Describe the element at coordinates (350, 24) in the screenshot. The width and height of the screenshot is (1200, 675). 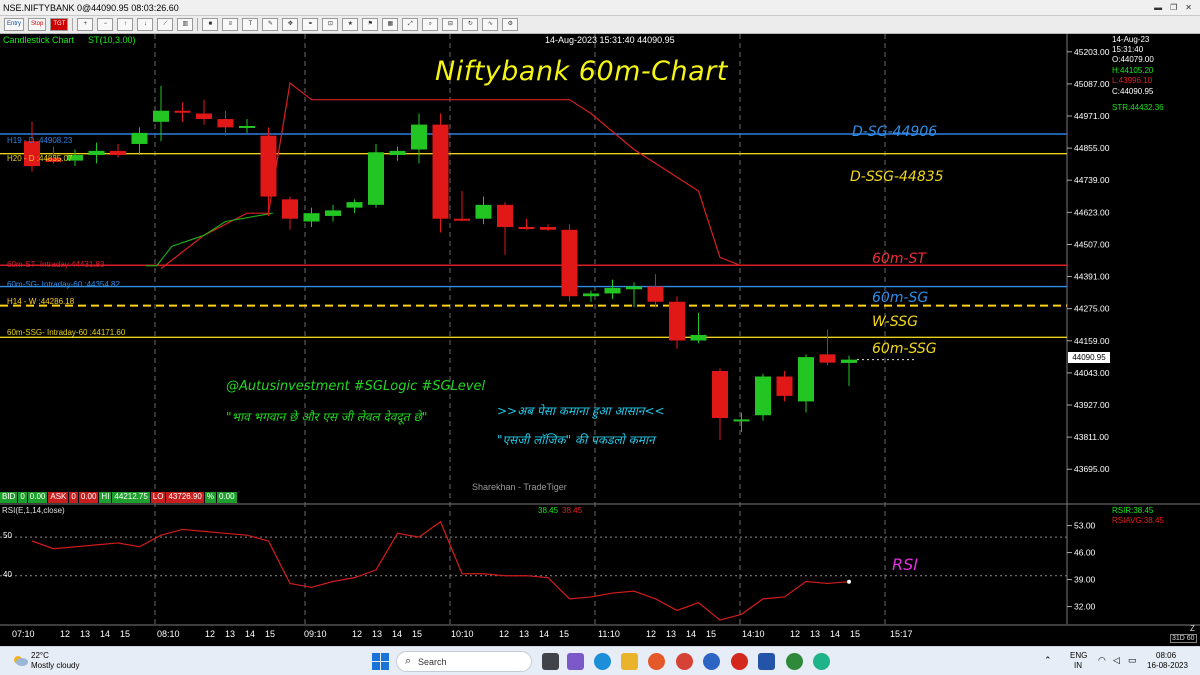
I see `star-icon: ★` at that location.